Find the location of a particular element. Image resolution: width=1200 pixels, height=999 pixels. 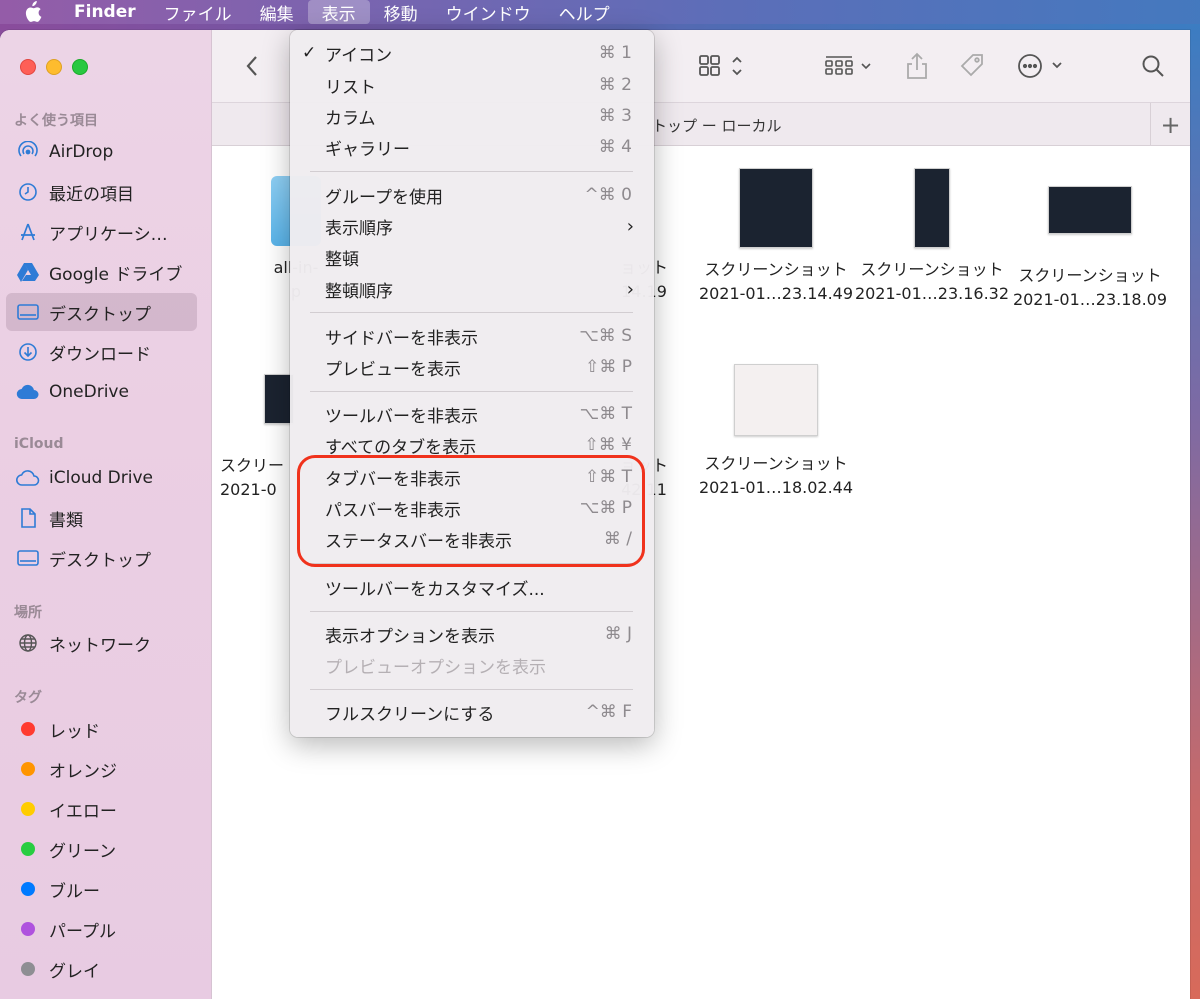

tag-label: パープル is located at coordinates (82, 931).